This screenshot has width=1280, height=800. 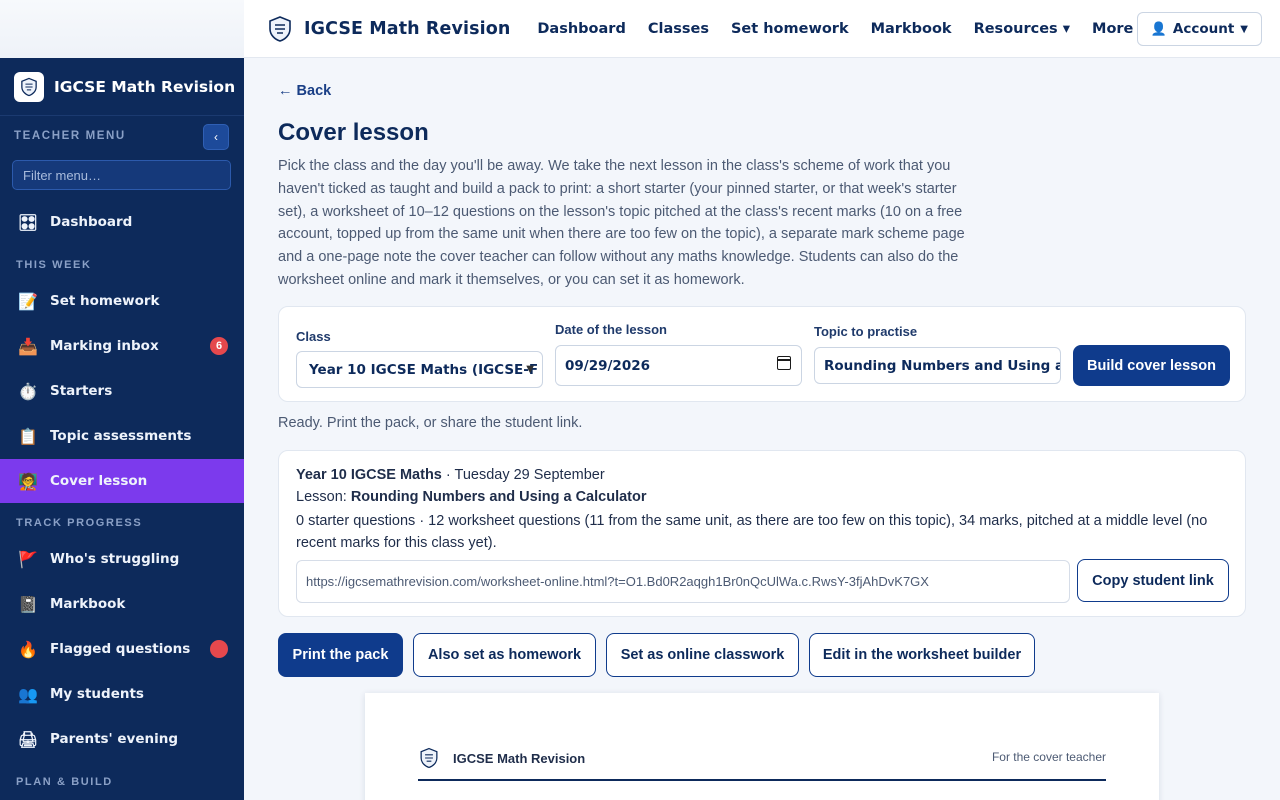 What do you see at coordinates (323, 497) in the screenshot?
I see `result-lesson-prefix: Lesson:` at bounding box center [323, 497].